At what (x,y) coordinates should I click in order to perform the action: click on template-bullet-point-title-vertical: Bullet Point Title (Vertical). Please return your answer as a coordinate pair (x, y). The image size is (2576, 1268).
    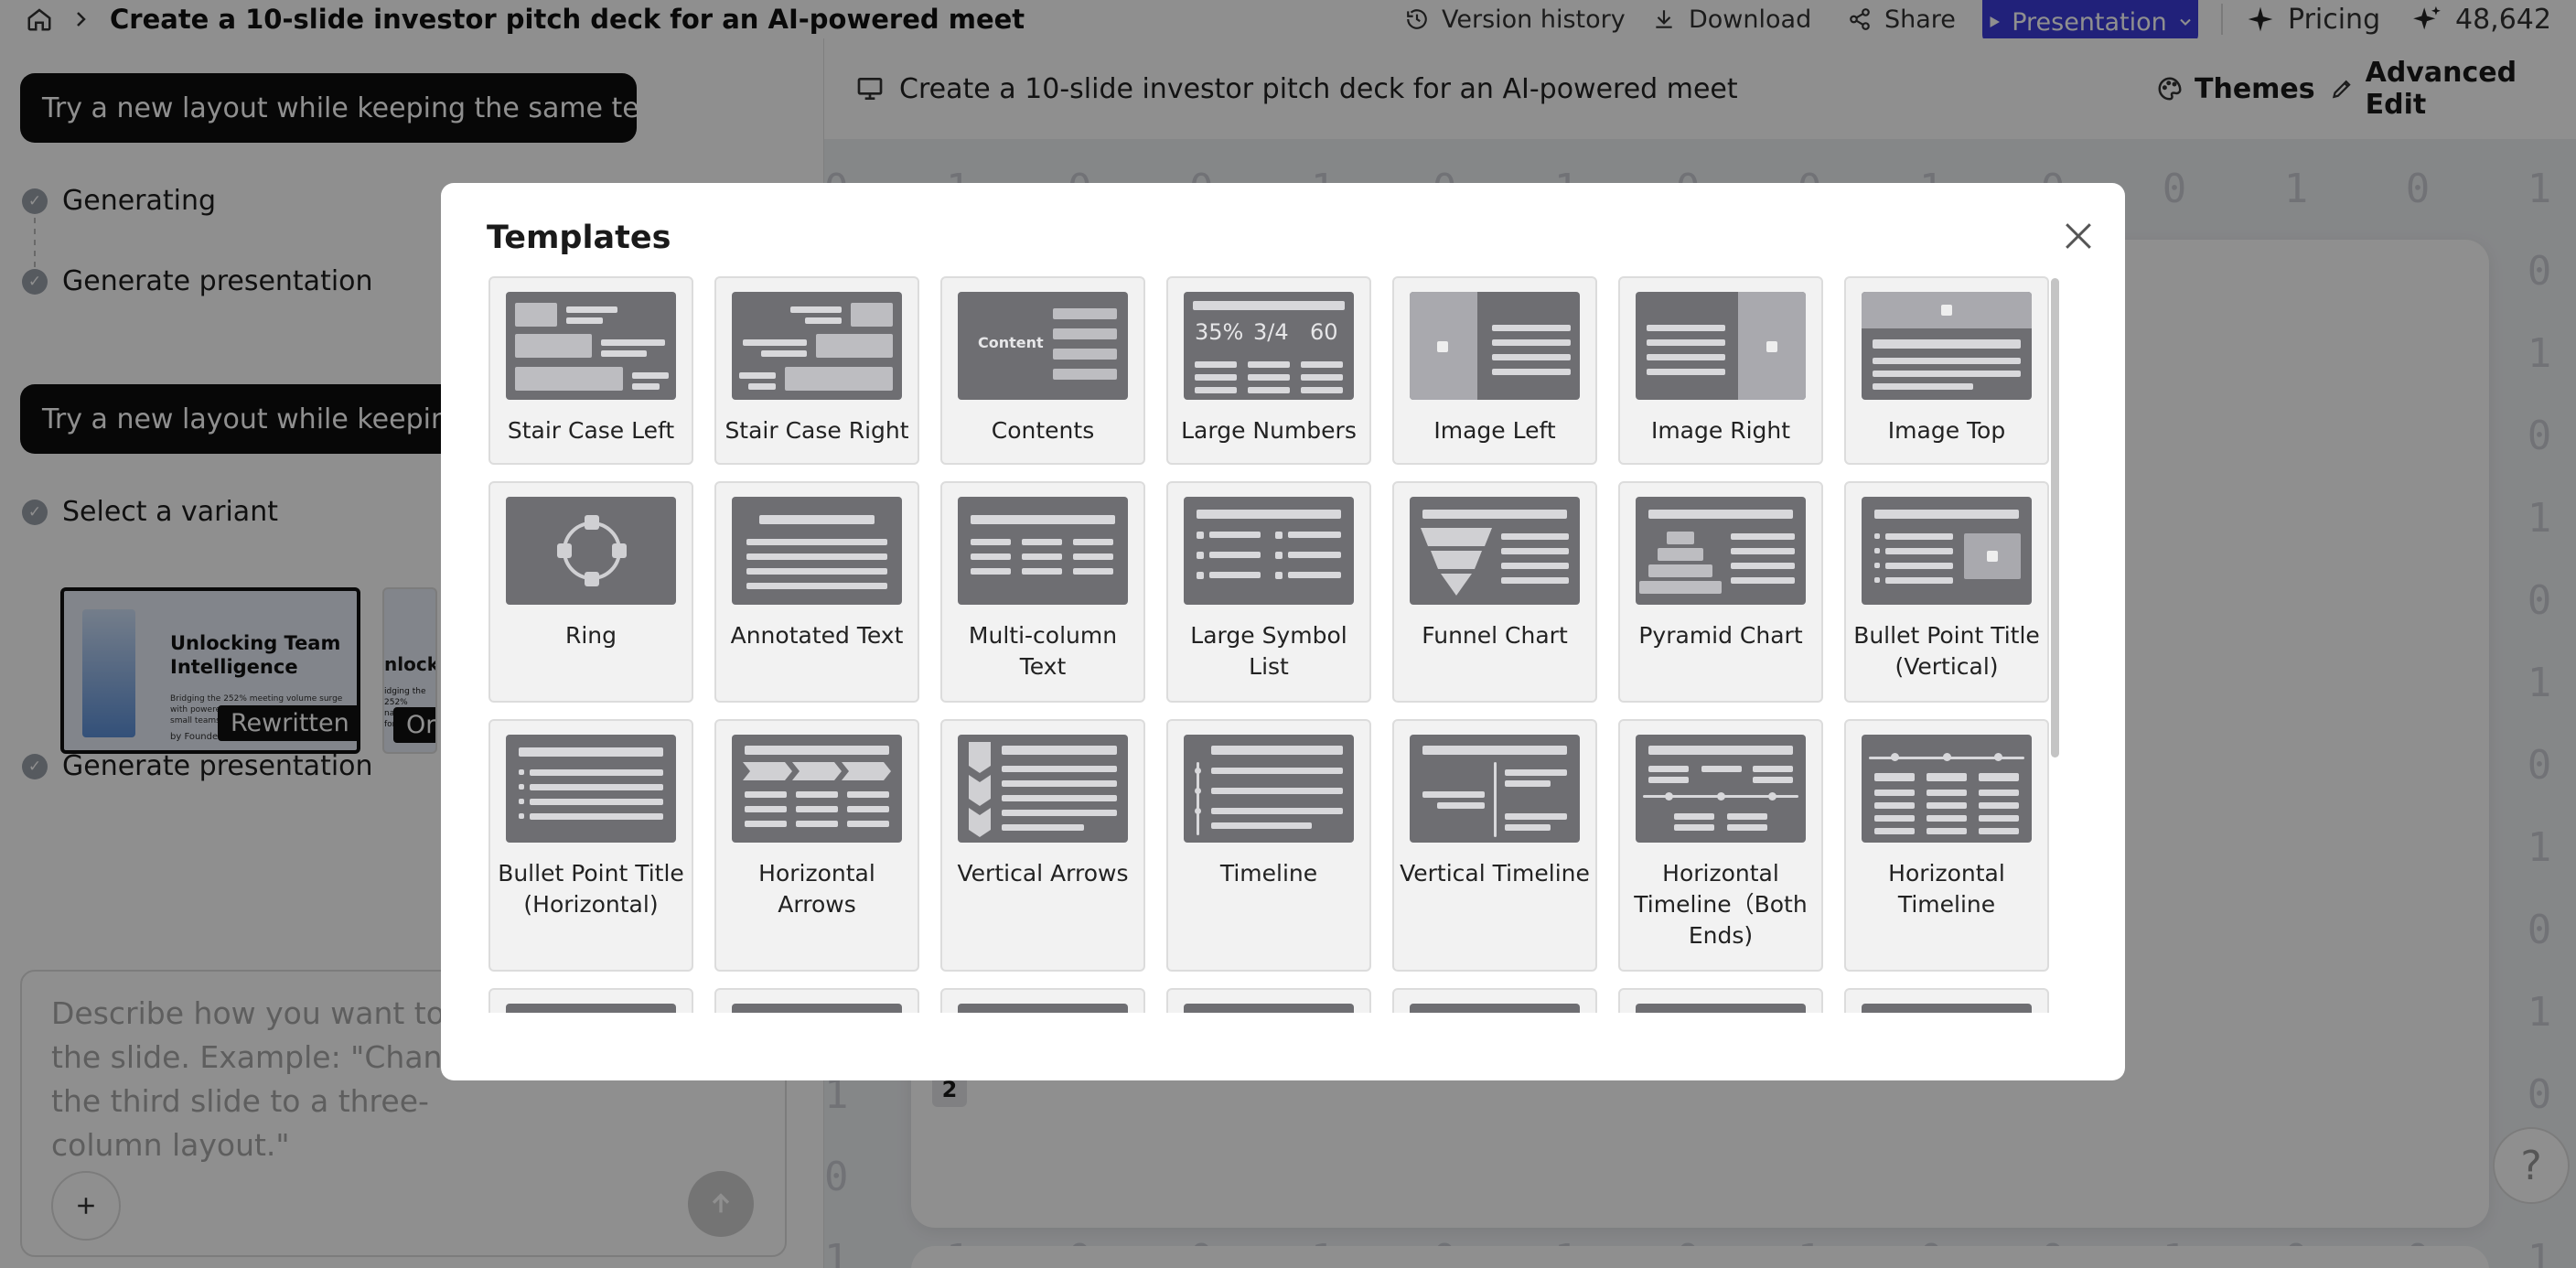
    Looking at the image, I should click on (1946, 592).